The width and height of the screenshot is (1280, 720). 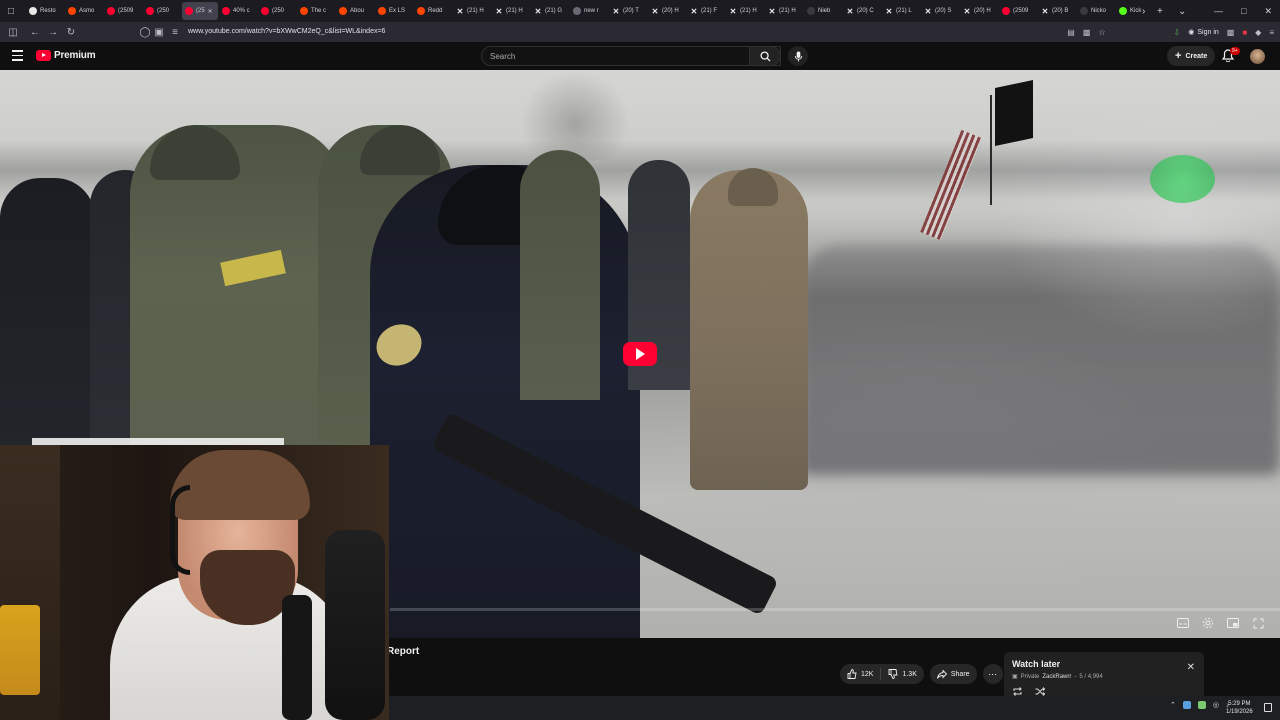 I want to click on loop-icon, so click(x=1018, y=691).